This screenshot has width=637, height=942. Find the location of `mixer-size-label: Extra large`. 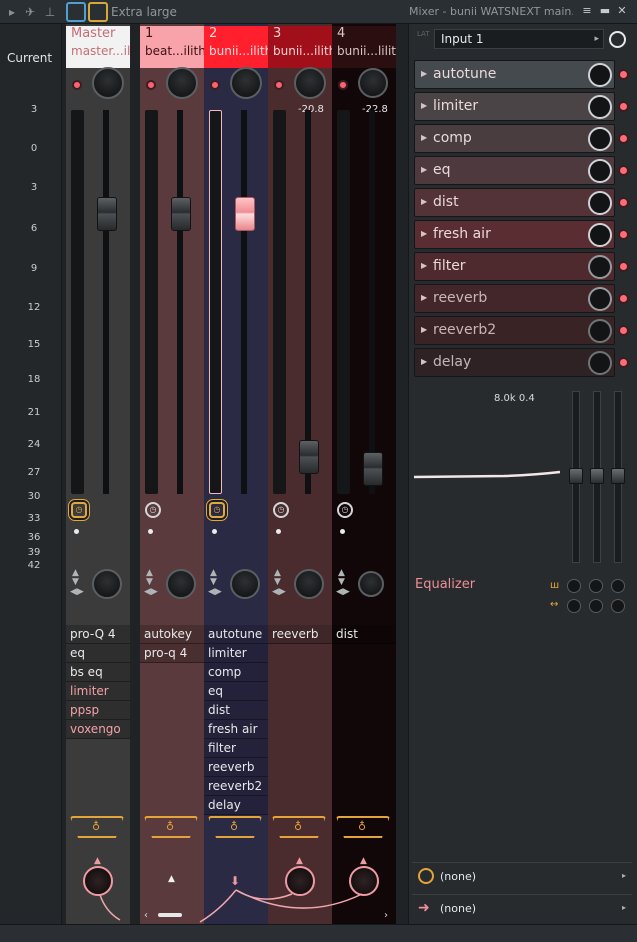

mixer-size-label: Extra large is located at coordinates (144, 12).